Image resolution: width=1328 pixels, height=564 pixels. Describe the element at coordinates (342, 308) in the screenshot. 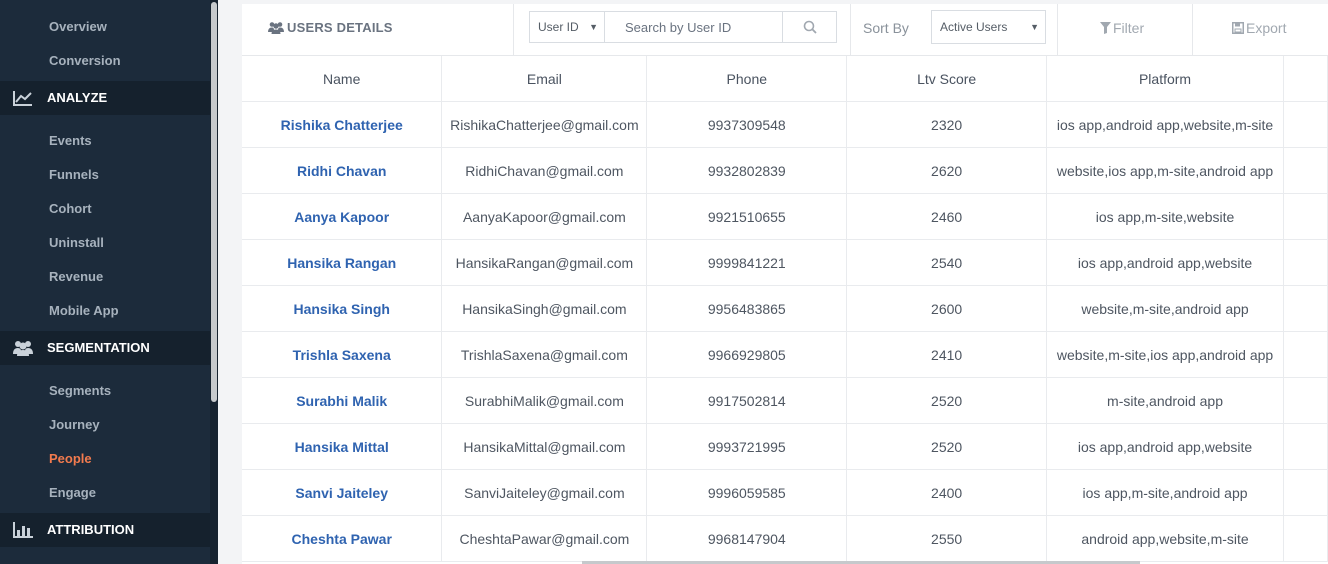

I see `user-name-link: Hansika Singh` at that location.